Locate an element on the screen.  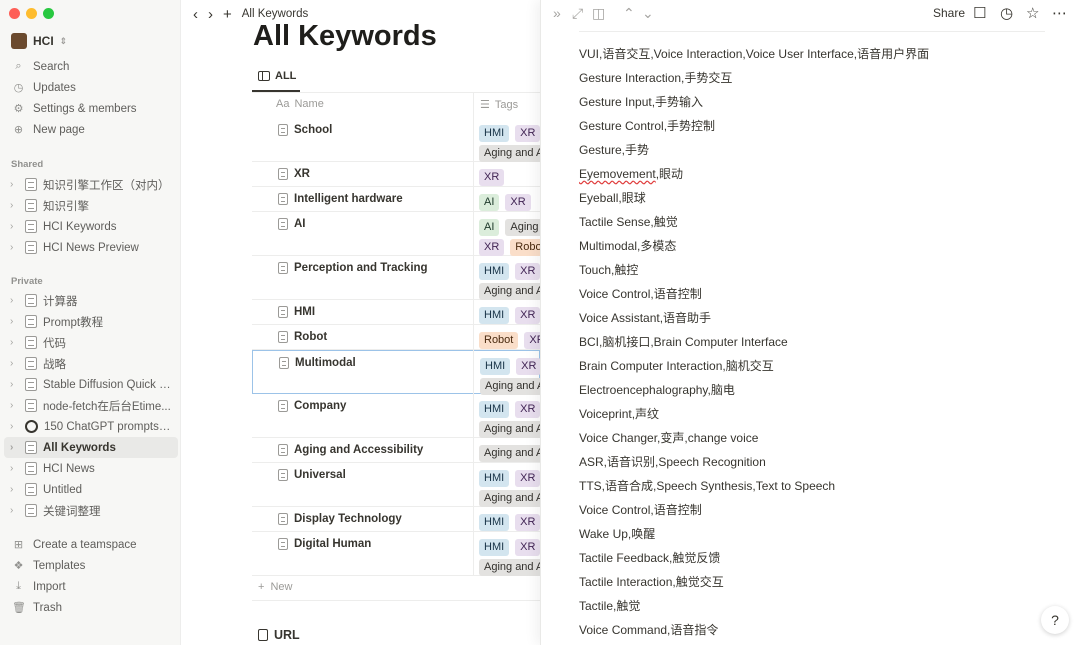
table-row: Robot Robot XR is located at coordinates (396, 337).